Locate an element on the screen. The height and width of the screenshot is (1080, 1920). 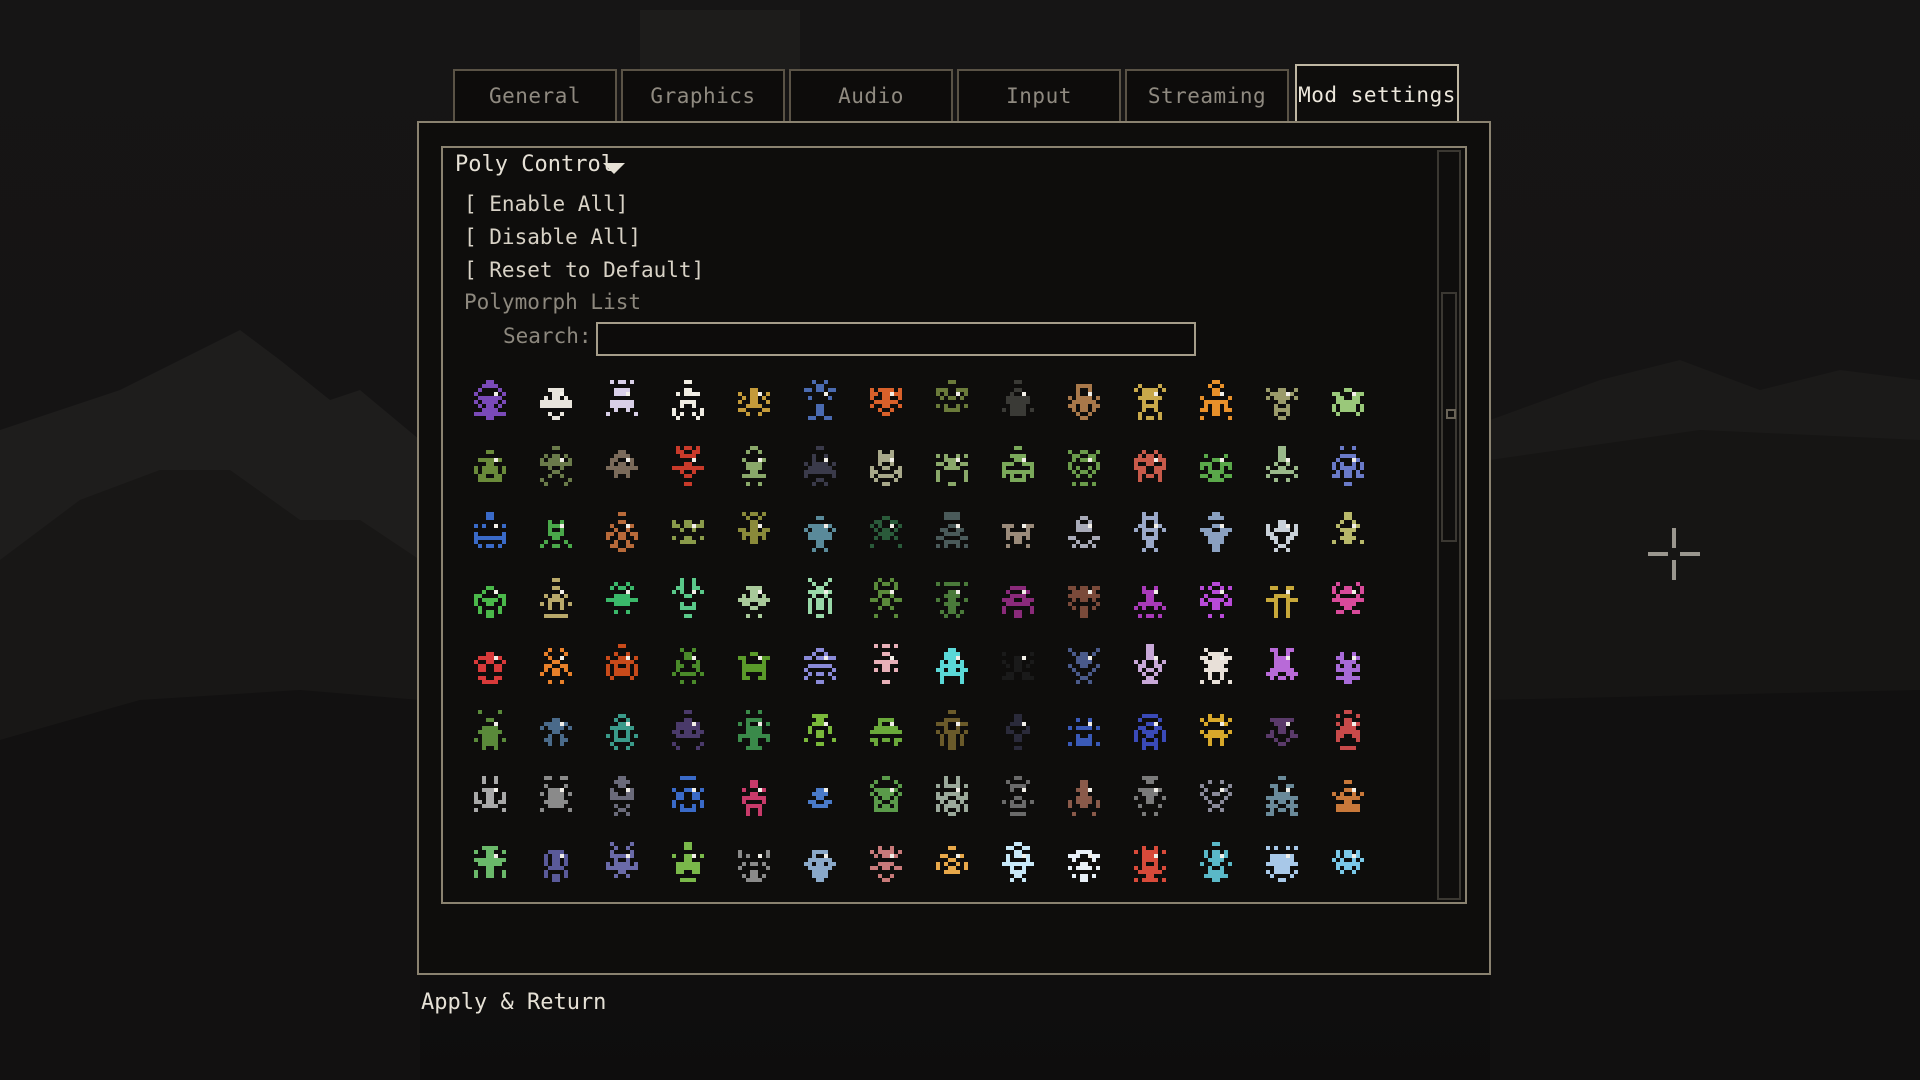
tab-streaming: Streaming is located at coordinates (1207, 95).